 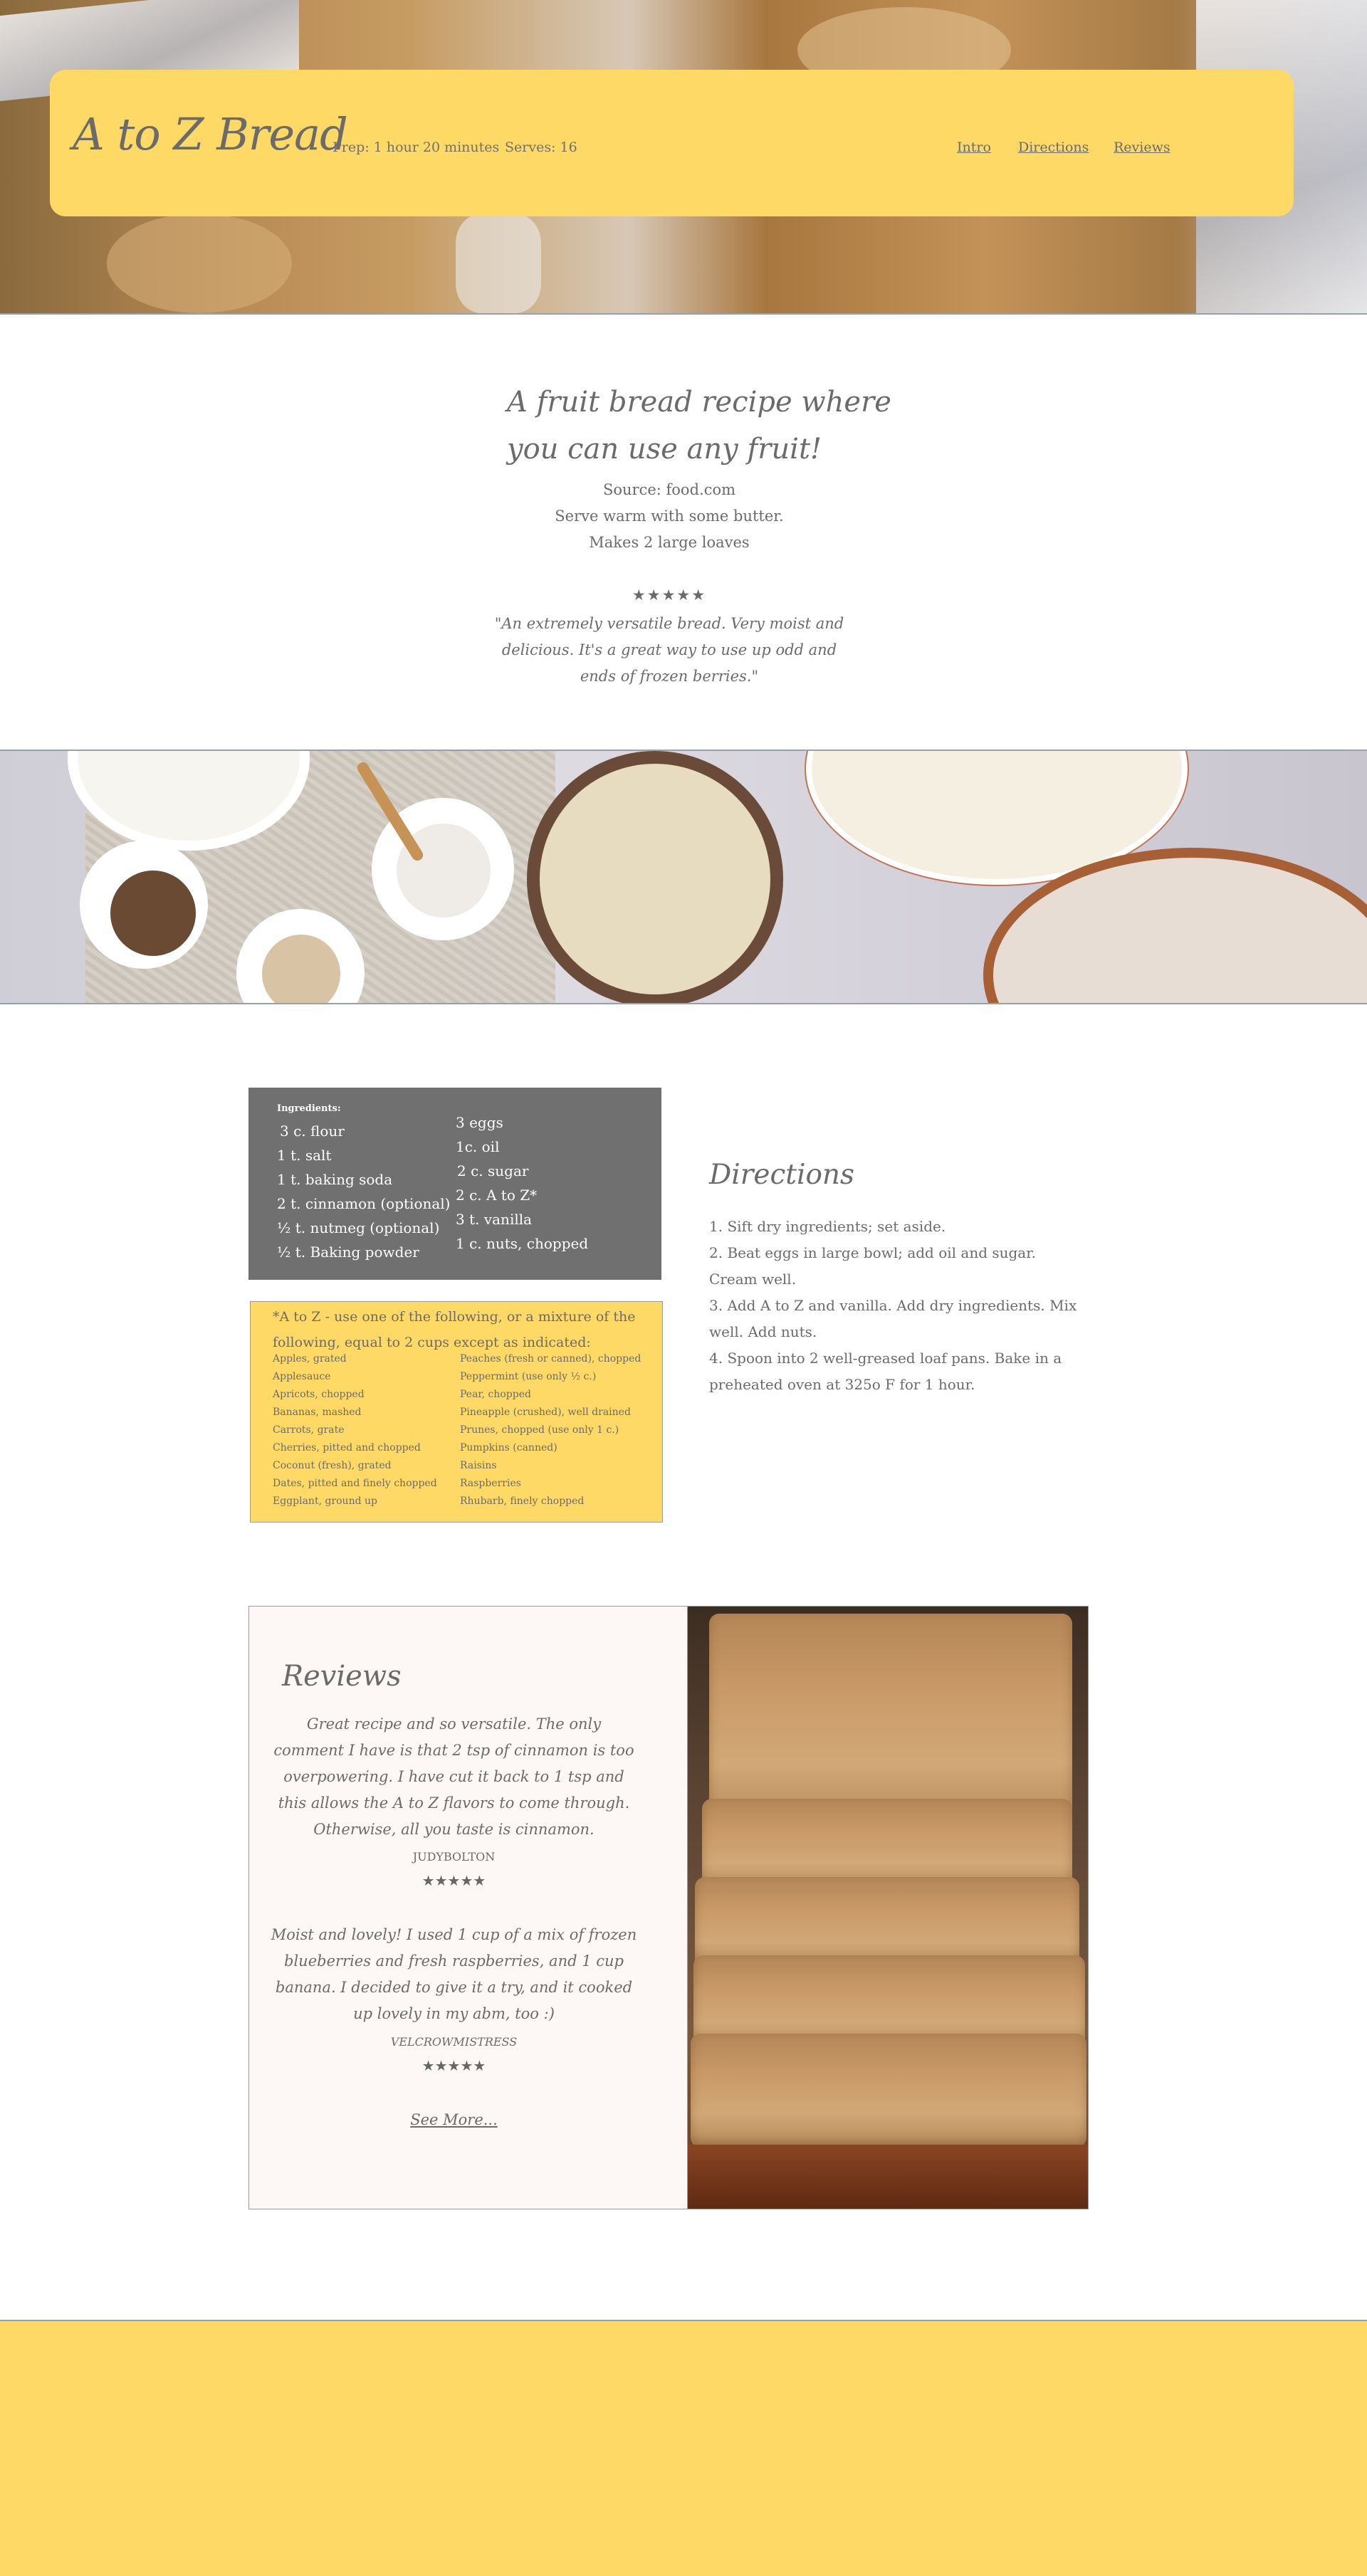 What do you see at coordinates (302, 1376) in the screenshot?
I see `fruit-option: Applesauce` at bounding box center [302, 1376].